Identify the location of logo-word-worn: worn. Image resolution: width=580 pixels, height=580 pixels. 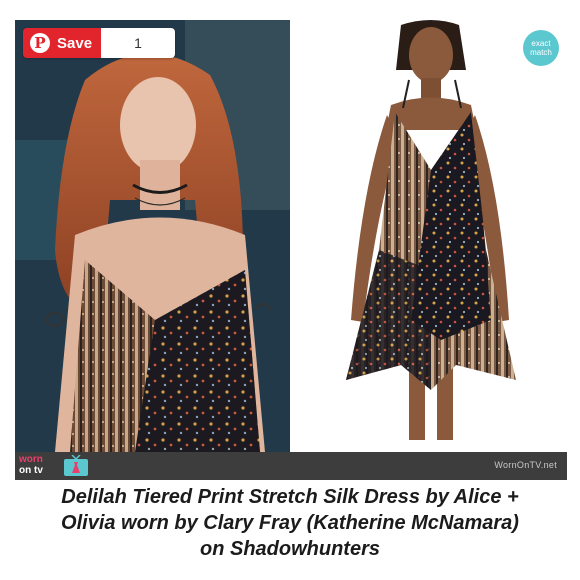
(31, 459).